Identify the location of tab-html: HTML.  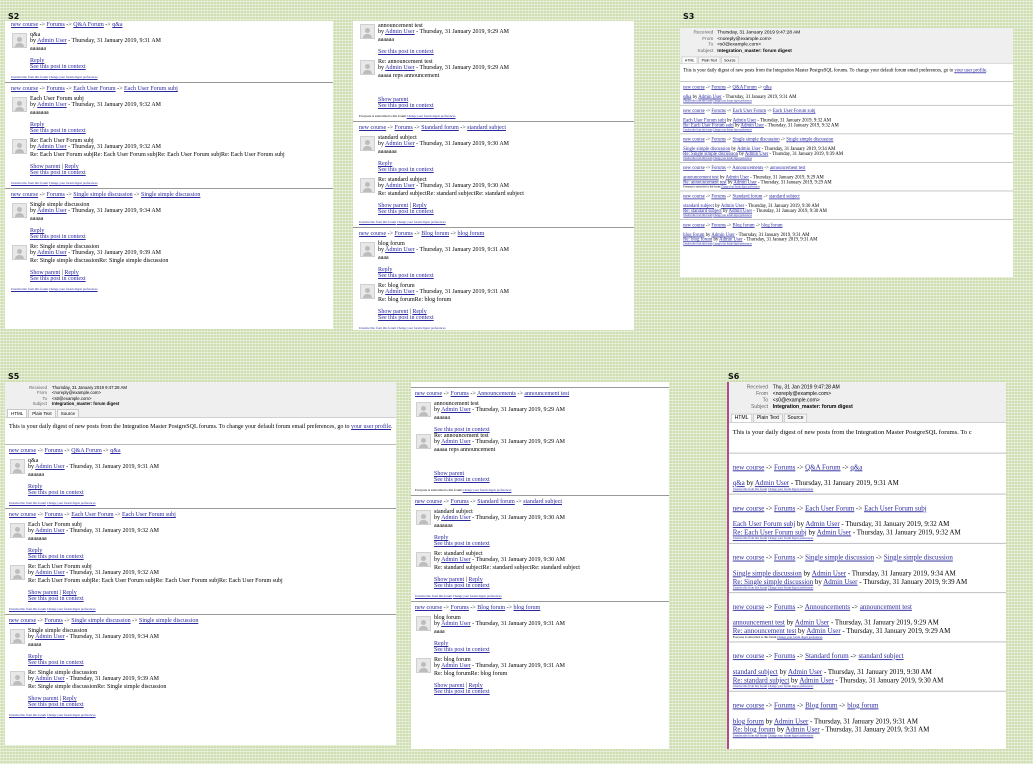
(741, 417).